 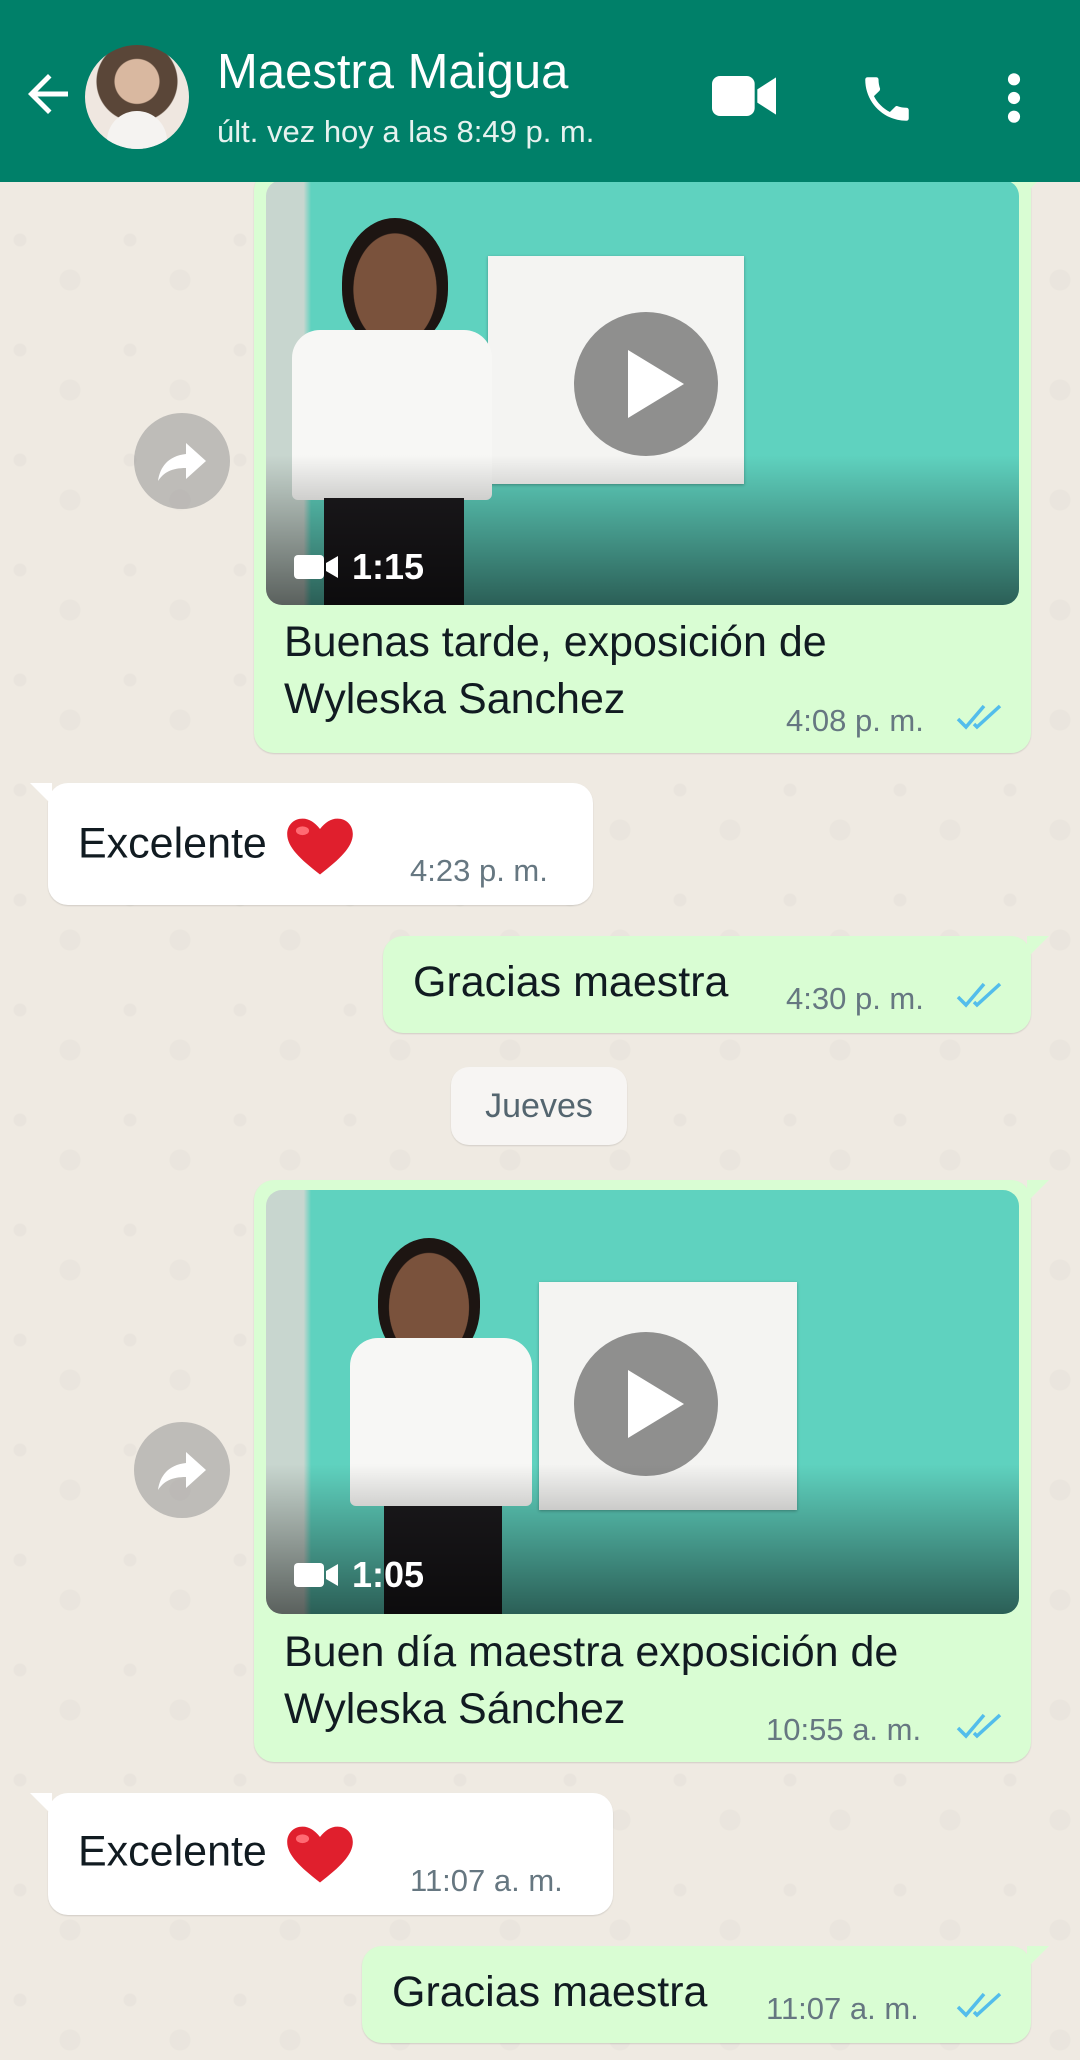 I want to click on more-vertical-icon, so click(x=1014, y=98).